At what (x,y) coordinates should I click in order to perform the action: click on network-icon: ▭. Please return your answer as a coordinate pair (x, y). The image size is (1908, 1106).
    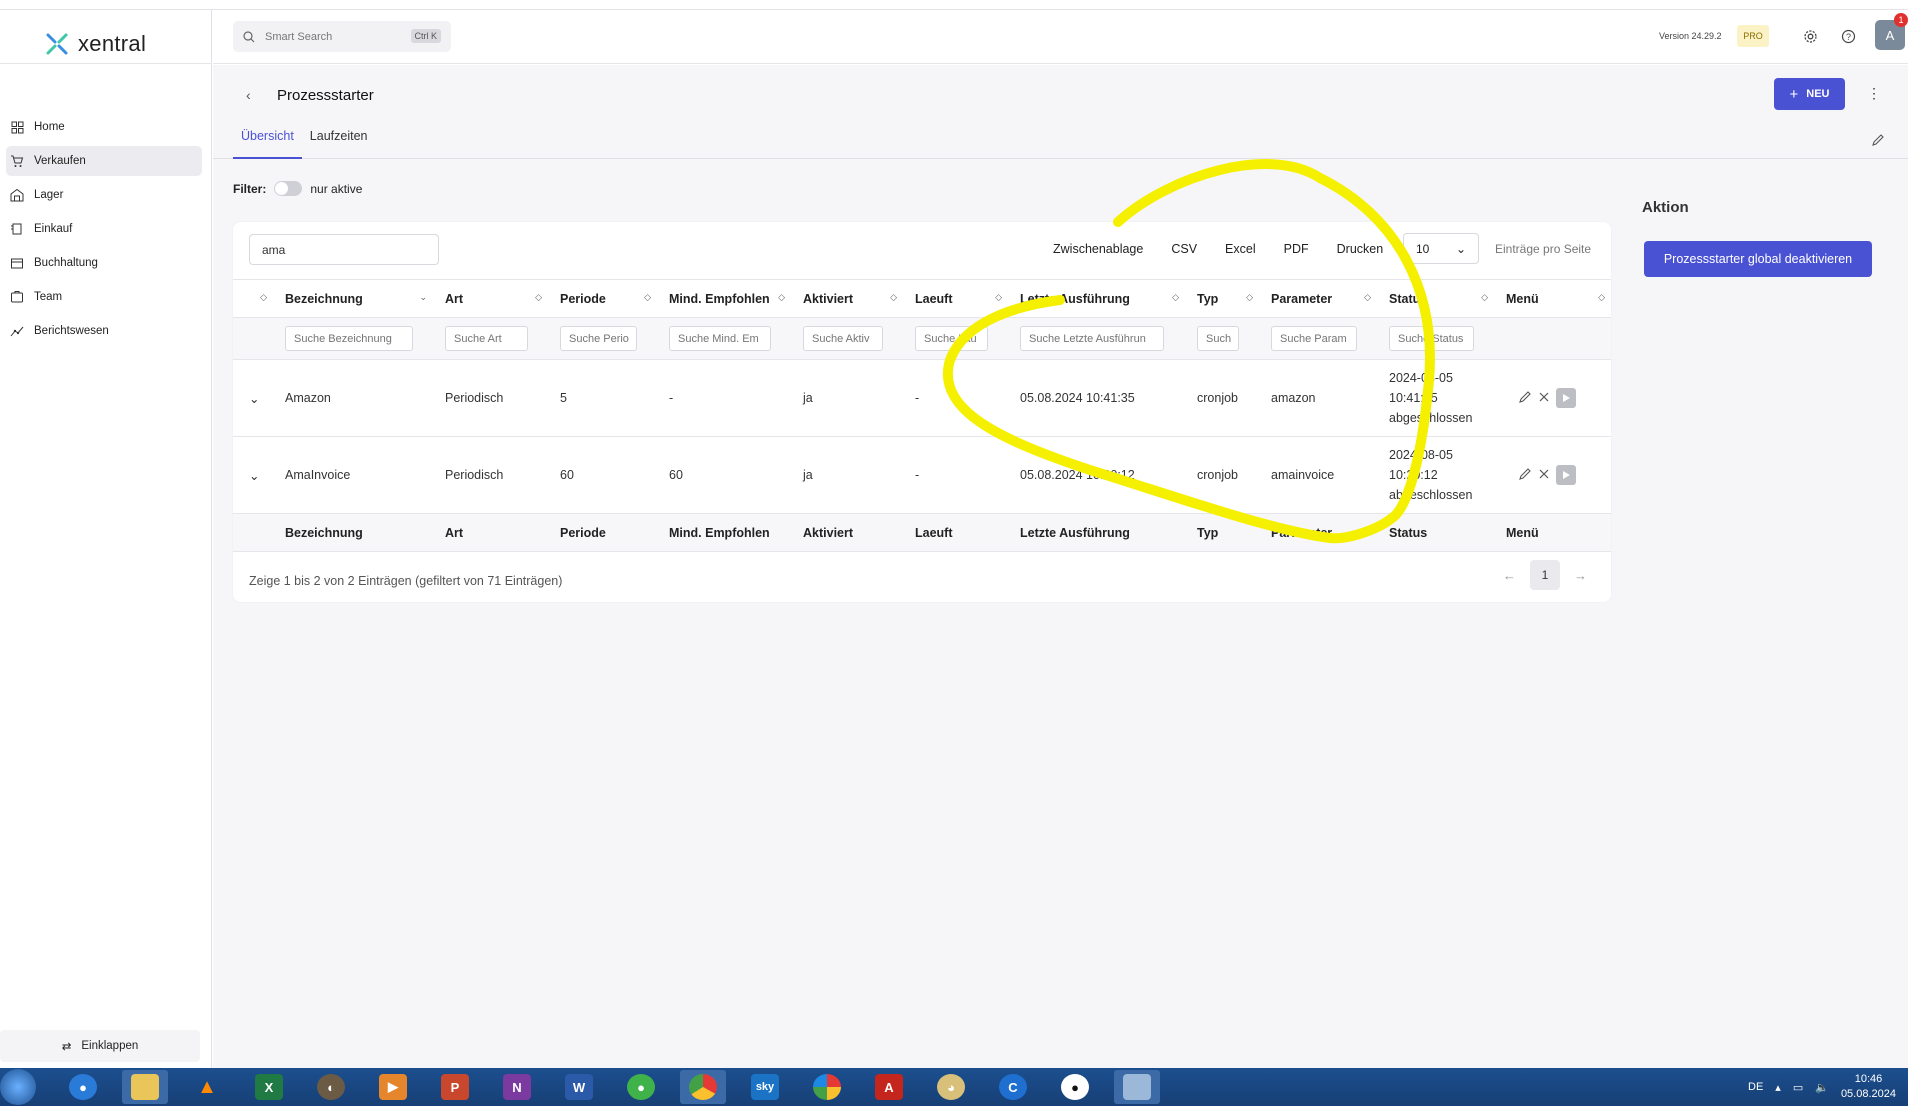
    Looking at the image, I should click on (1798, 1087).